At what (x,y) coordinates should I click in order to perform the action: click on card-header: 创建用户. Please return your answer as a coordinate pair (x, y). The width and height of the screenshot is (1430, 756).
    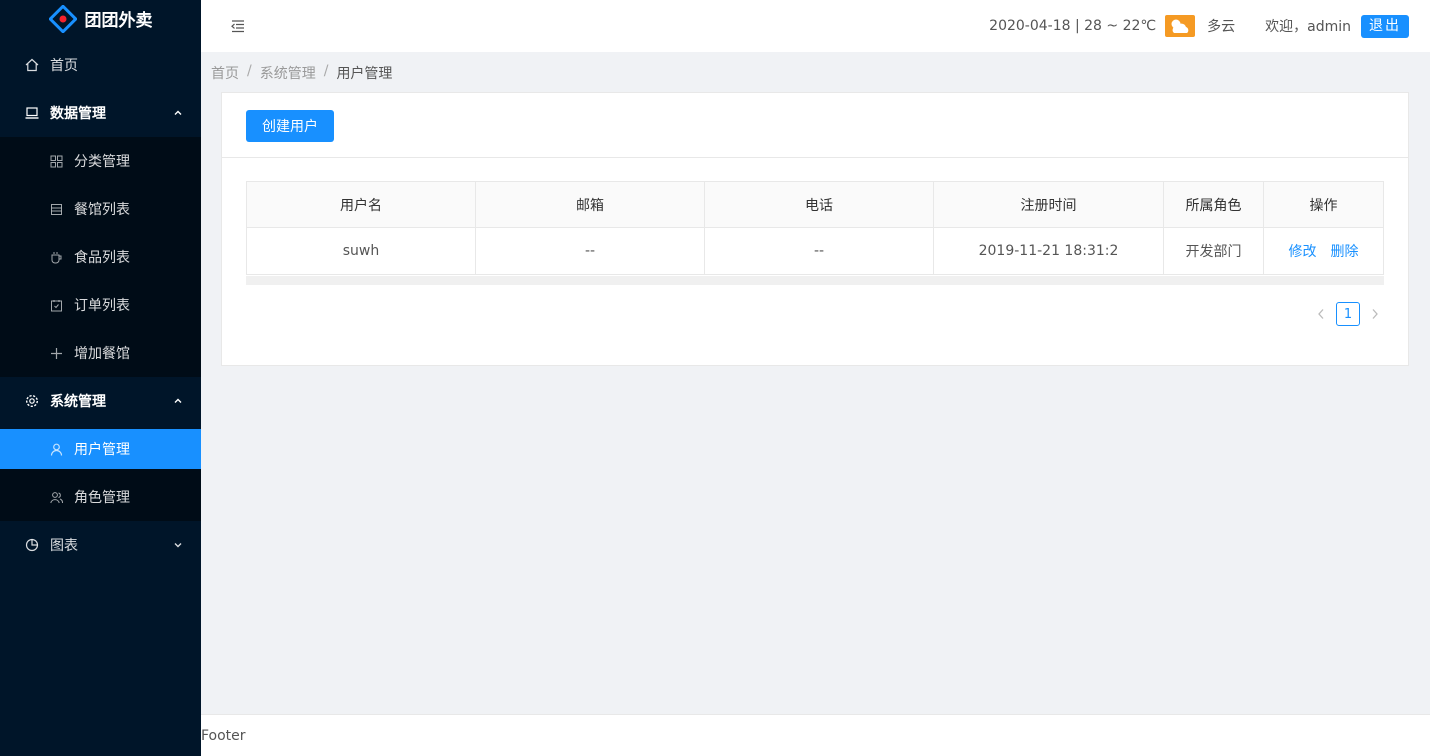
    Looking at the image, I should click on (815, 125).